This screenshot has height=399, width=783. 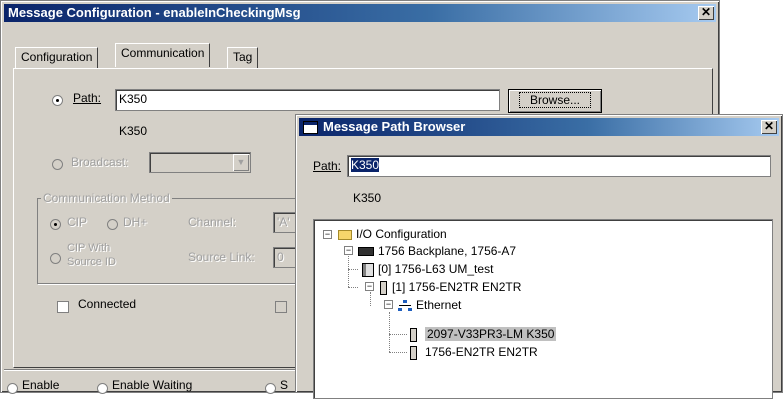 What do you see at coordinates (447, 251) in the screenshot?
I see `tree-node-label: 1756 Backplane, 1756-A7` at bounding box center [447, 251].